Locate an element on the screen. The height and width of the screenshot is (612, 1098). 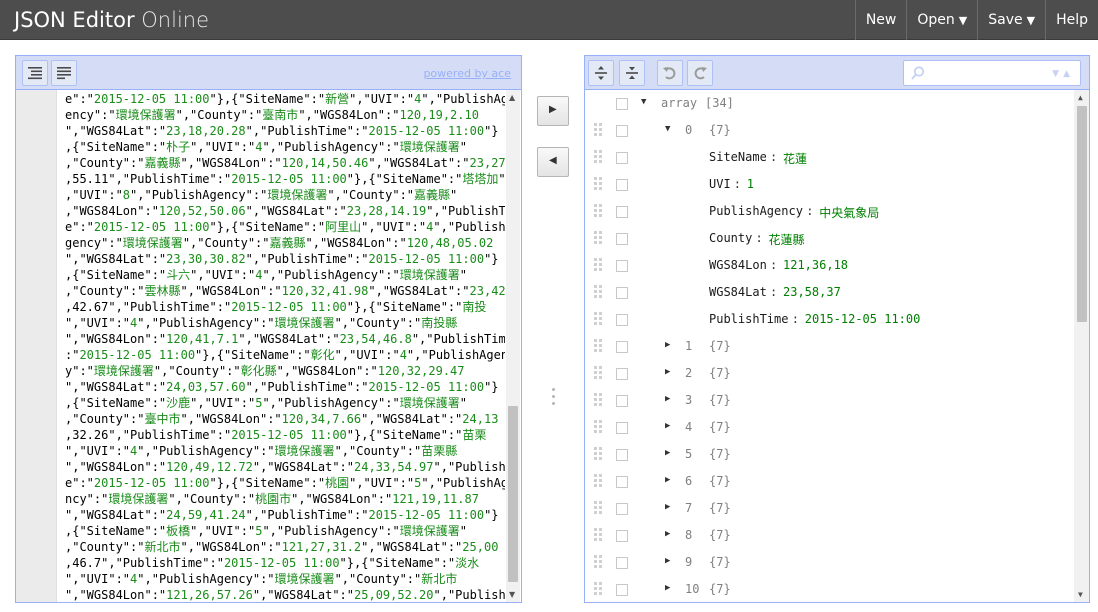
expand-all-button is located at coordinates (601, 73).